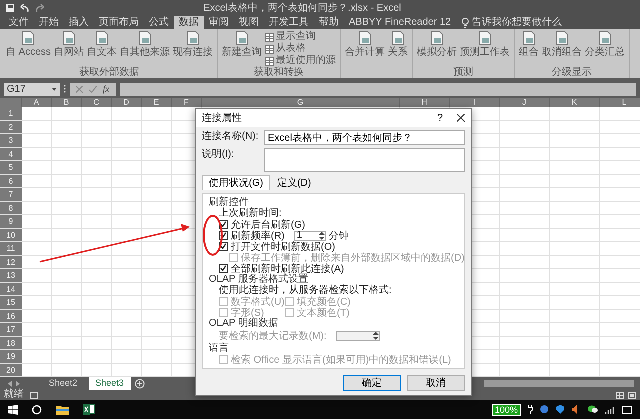  Describe the element at coordinates (300, 49) in the screenshot. I see `ribbon-button: 从表格` at that location.